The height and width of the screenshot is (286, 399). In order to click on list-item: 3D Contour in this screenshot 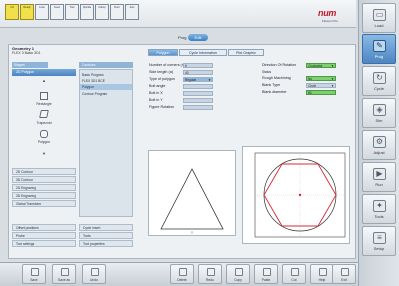, I will do `click(44, 179)`.